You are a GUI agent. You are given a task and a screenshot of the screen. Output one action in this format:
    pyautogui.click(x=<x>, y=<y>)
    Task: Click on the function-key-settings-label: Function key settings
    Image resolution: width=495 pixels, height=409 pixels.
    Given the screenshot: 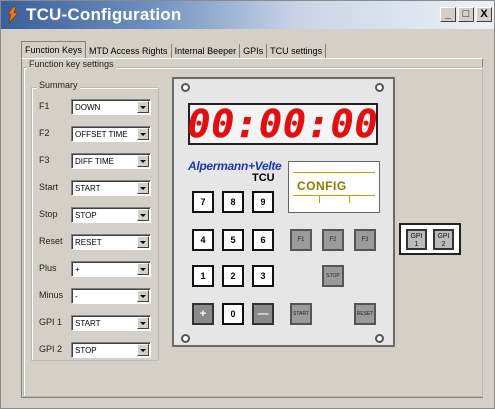 What is the action you would take?
    pyautogui.click(x=71, y=64)
    